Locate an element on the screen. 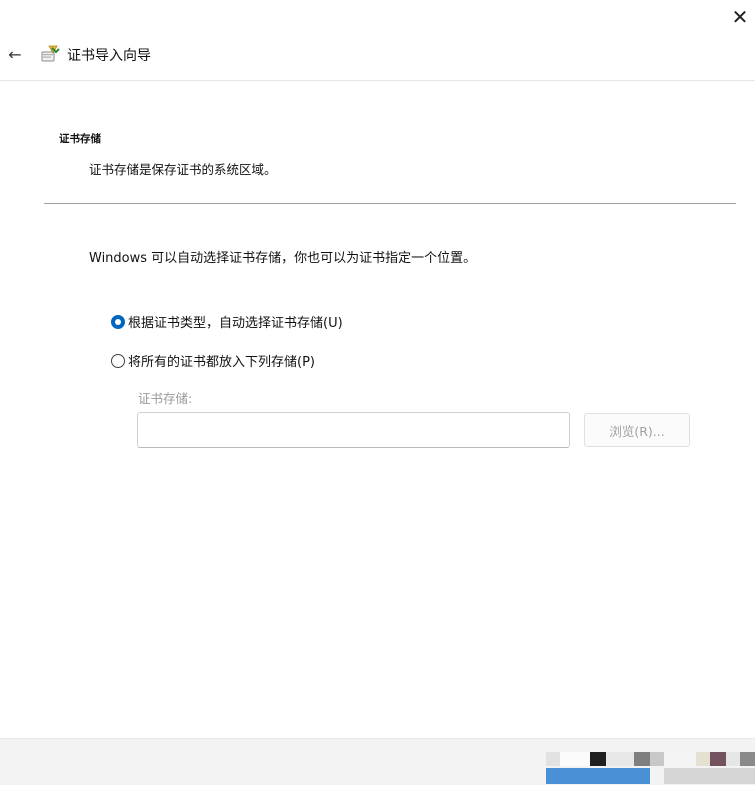  radio-place-in-store: 将所有的证书都放入下列存储(P) is located at coordinates (213, 360).